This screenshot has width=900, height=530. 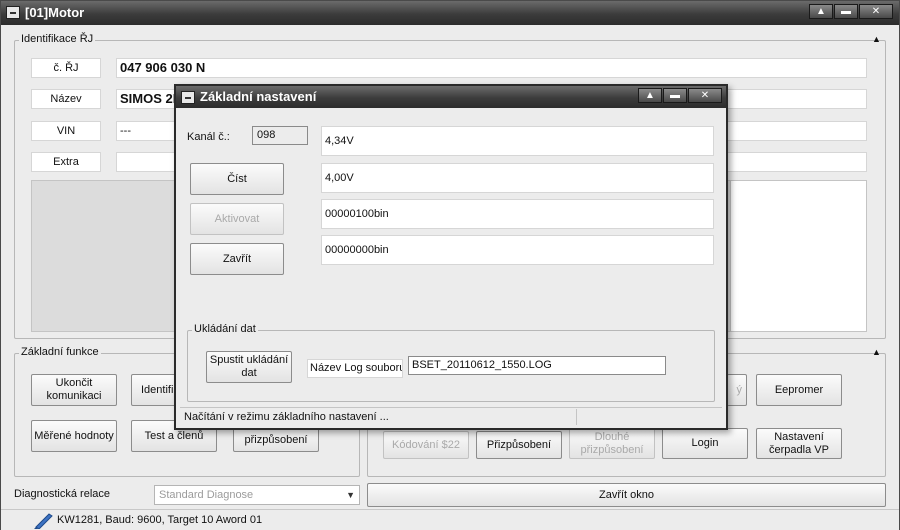 What do you see at coordinates (576, 417) in the screenshot?
I see `status-divider` at bounding box center [576, 417].